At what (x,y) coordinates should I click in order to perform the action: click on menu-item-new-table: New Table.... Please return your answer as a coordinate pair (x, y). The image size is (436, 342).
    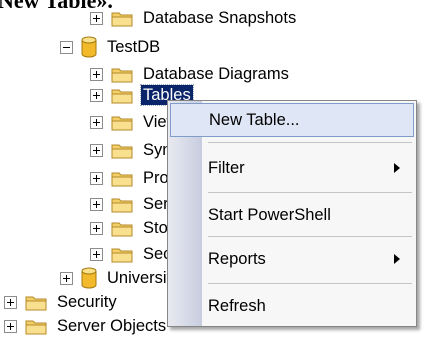
    Looking at the image, I should click on (292, 120).